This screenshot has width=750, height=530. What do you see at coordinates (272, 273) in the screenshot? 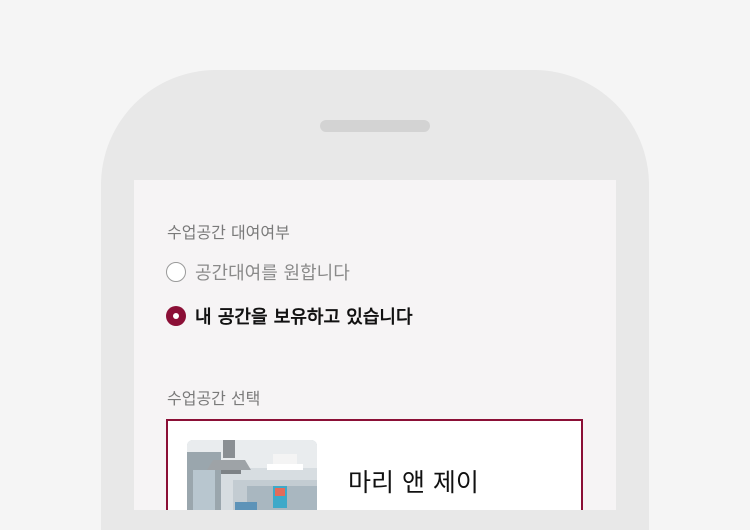
I see `rental-option-request-label: 공간대여를 원합니다` at bounding box center [272, 273].